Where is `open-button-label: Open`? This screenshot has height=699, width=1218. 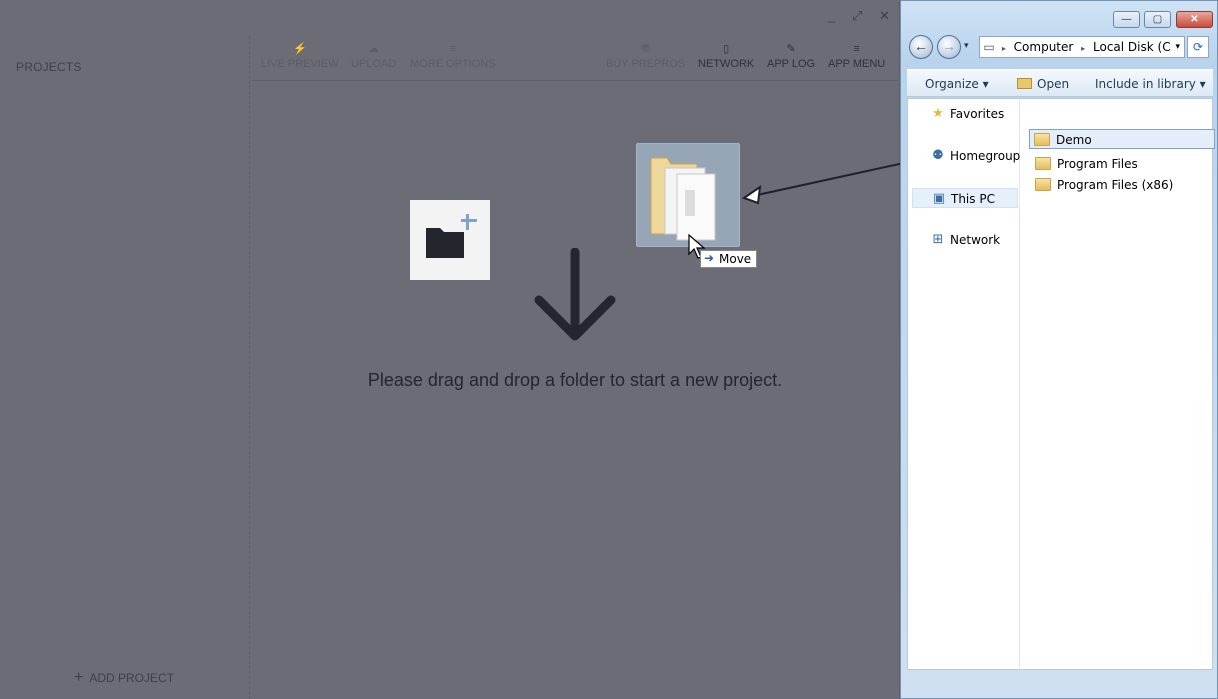
open-button-label: Open is located at coordinates (1053, 84).